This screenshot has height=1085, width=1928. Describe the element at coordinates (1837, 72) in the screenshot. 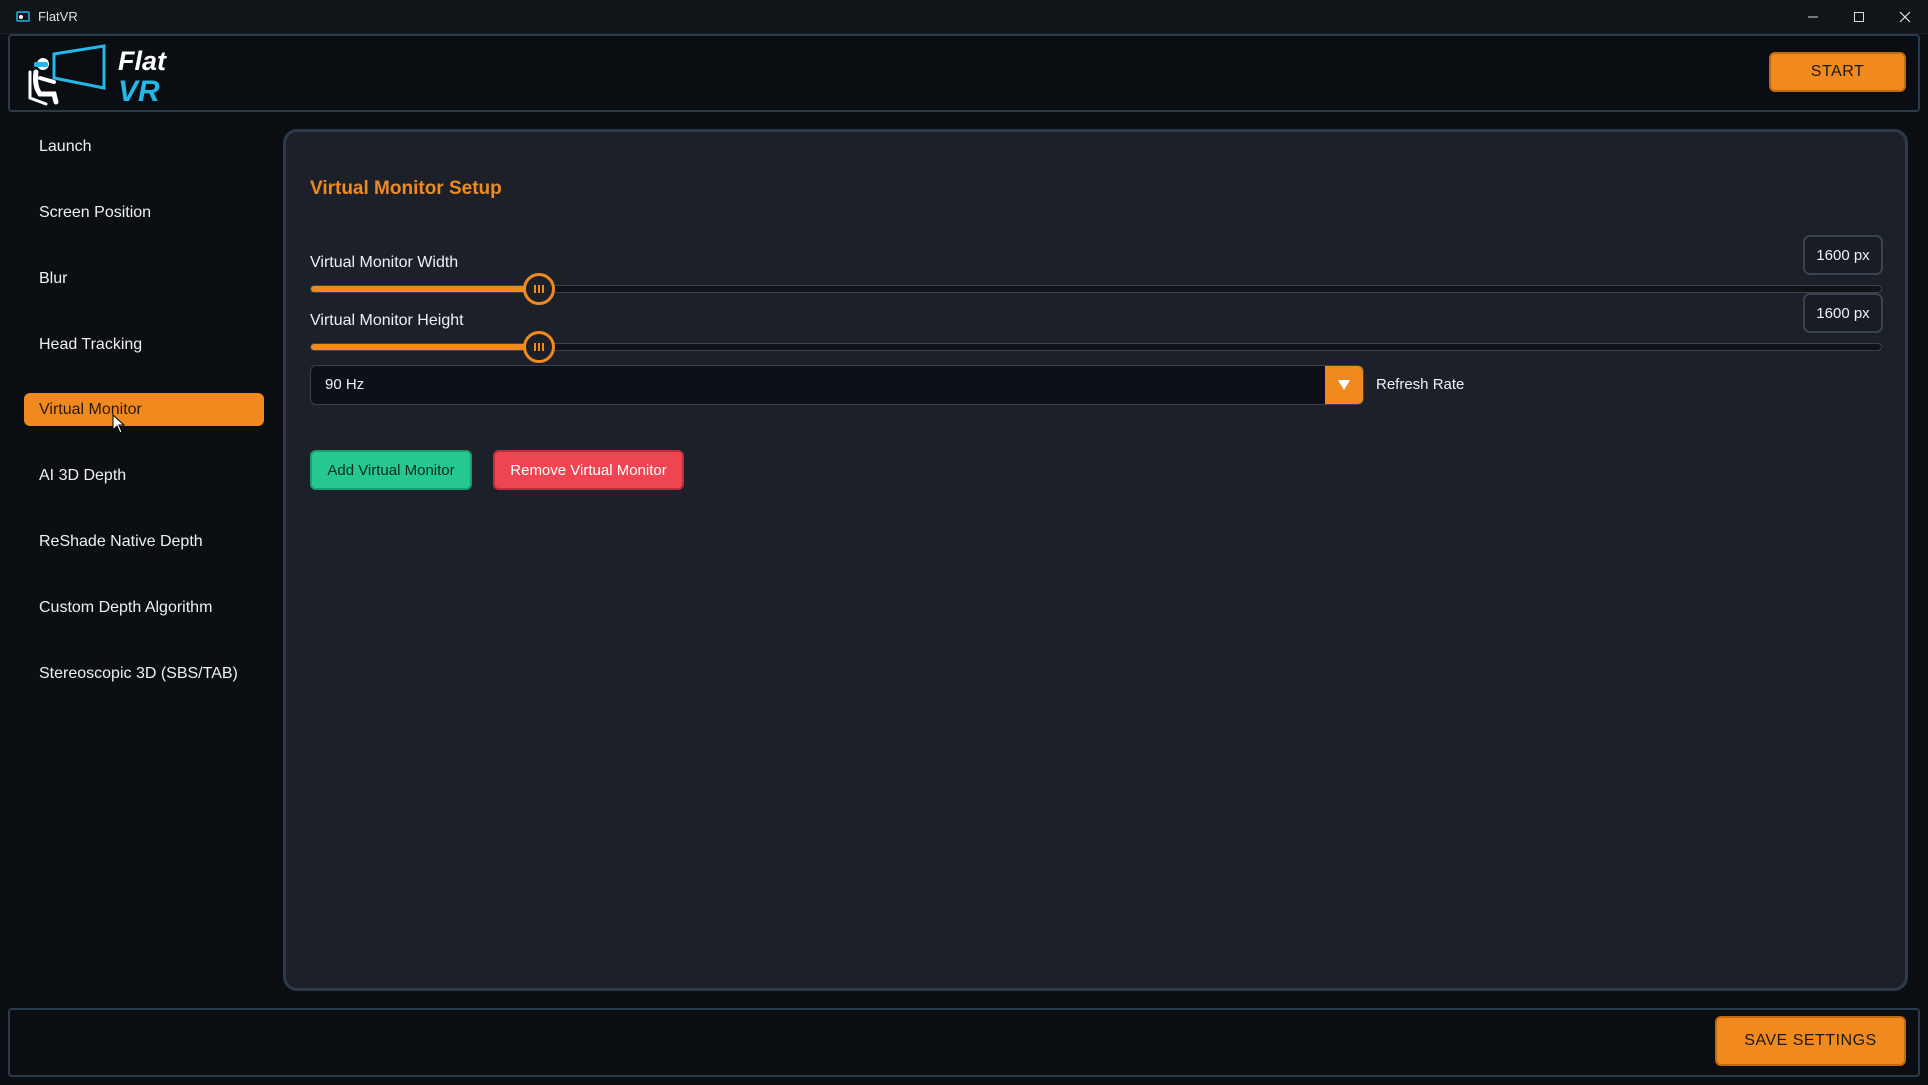

I see `start-button: START` at that location.